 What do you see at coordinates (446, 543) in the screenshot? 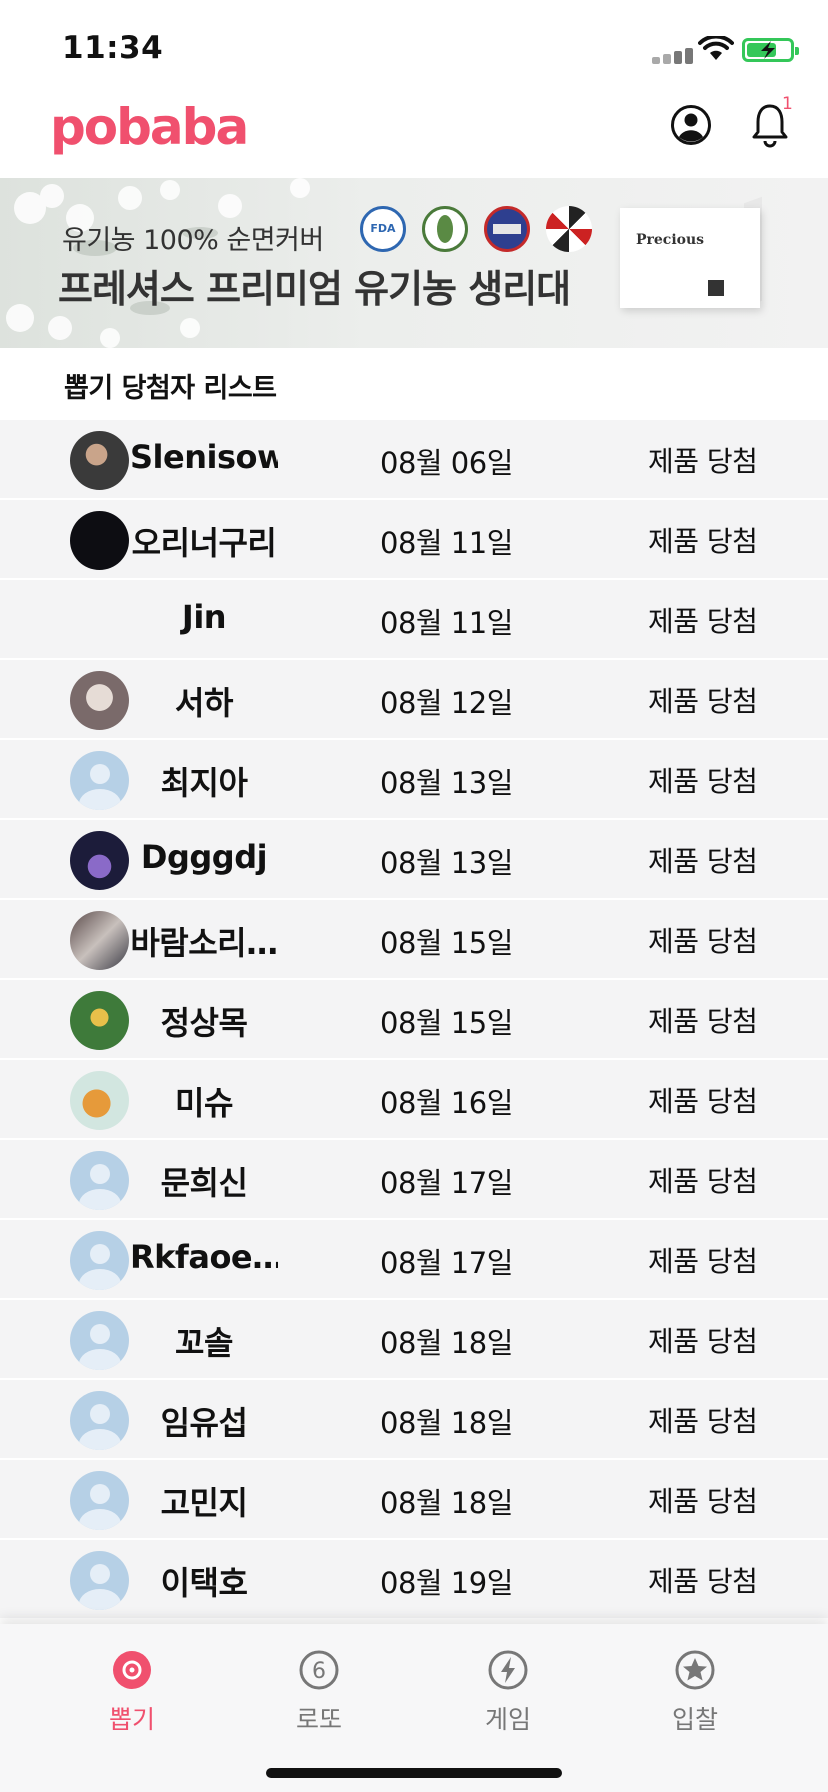
I see `win-date: 08월 11일` at bounding box center [446, 543].